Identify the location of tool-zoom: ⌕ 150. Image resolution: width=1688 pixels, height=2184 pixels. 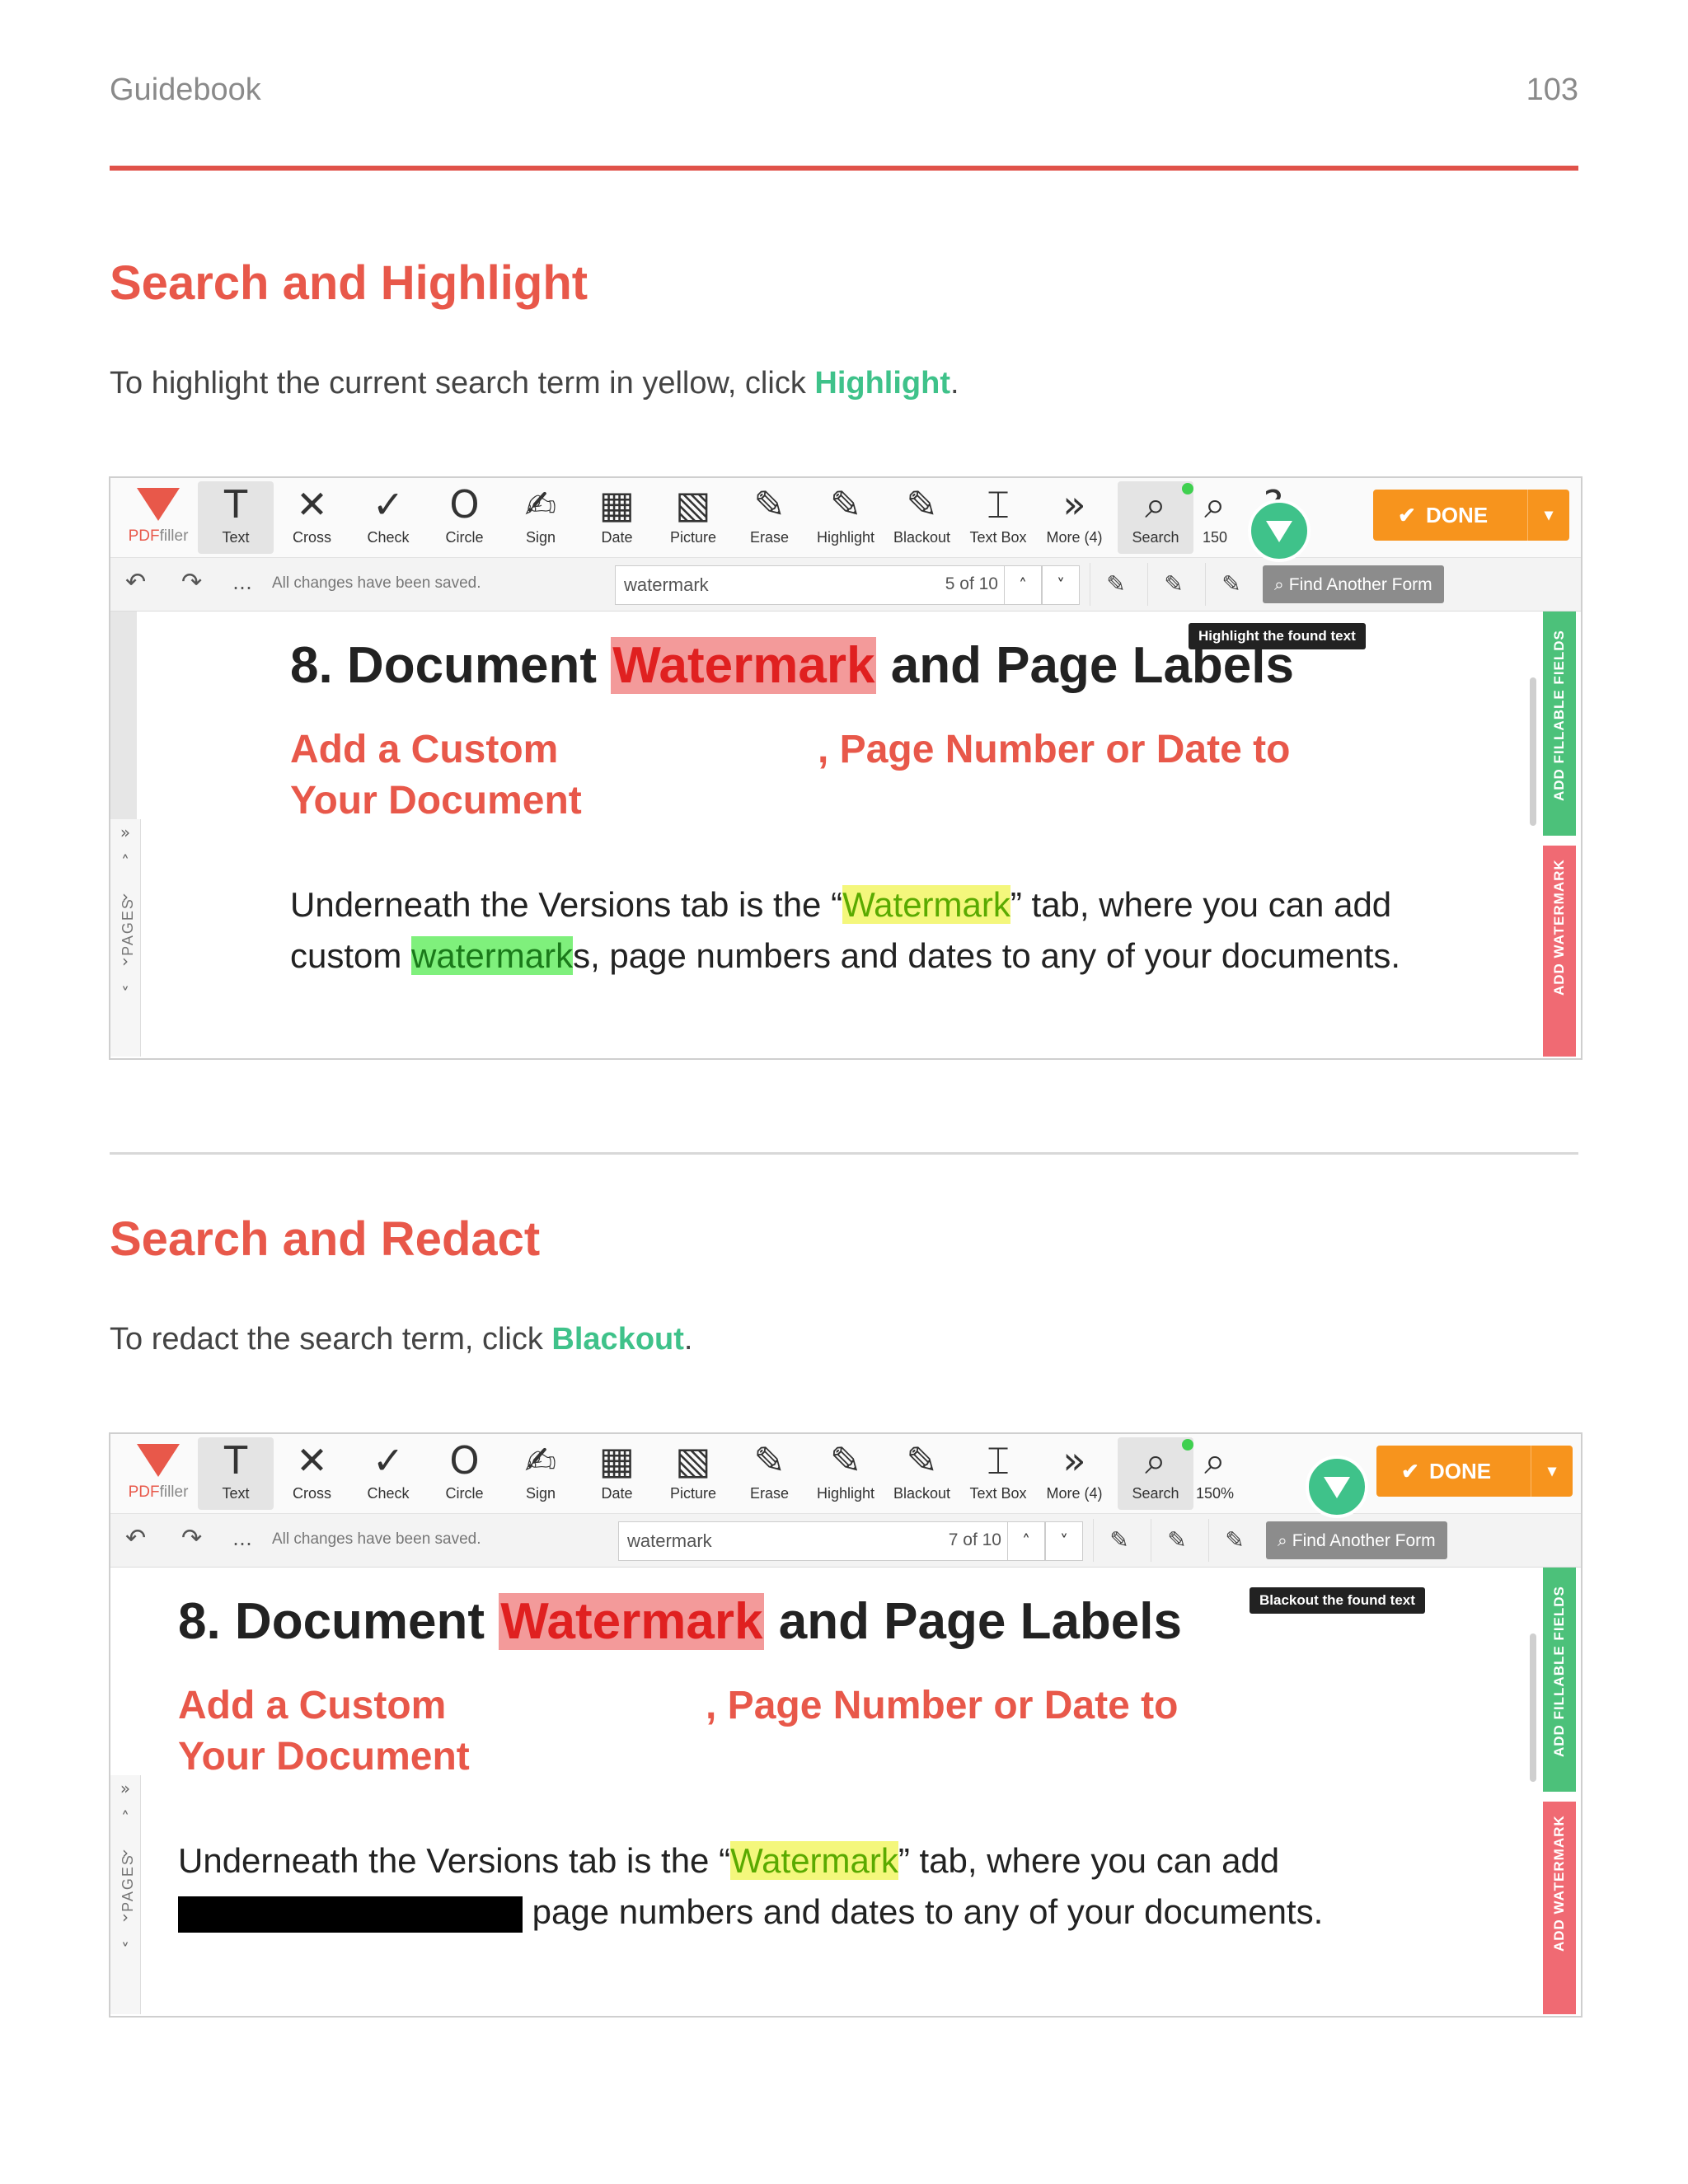
(1215, 517).